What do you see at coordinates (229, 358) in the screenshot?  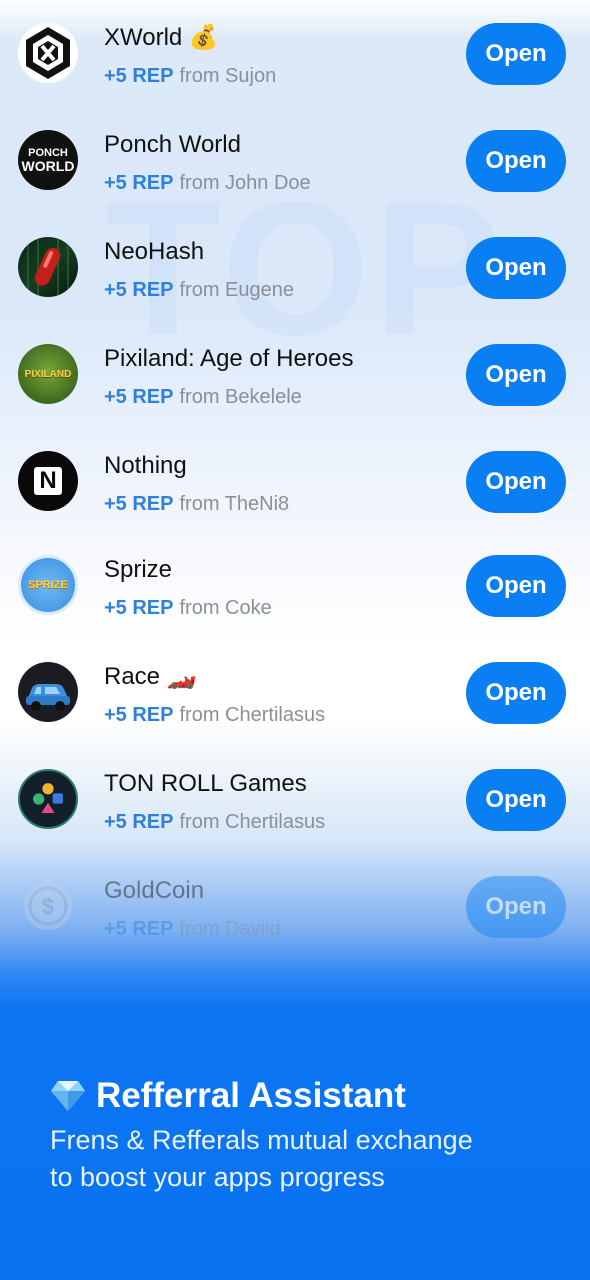 I see `app-name: Pixiland: Age of Heroes` at bounding box center [229, 358].